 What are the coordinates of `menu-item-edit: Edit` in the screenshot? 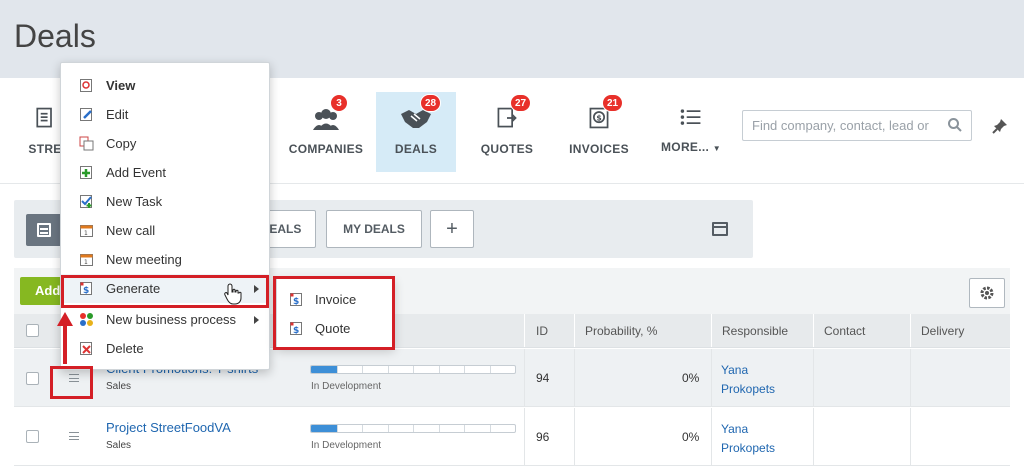 It's located at (165, 114).